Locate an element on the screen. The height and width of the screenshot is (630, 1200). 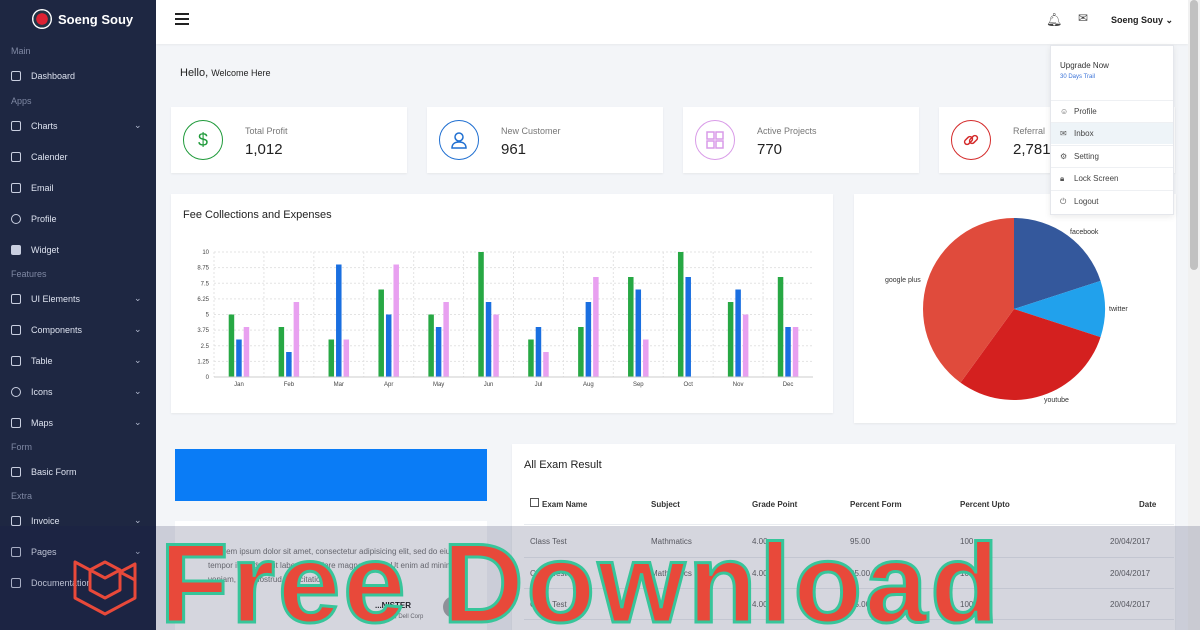
dropdown-profile: ☺ Profile is located at coordinates (1112, 111).